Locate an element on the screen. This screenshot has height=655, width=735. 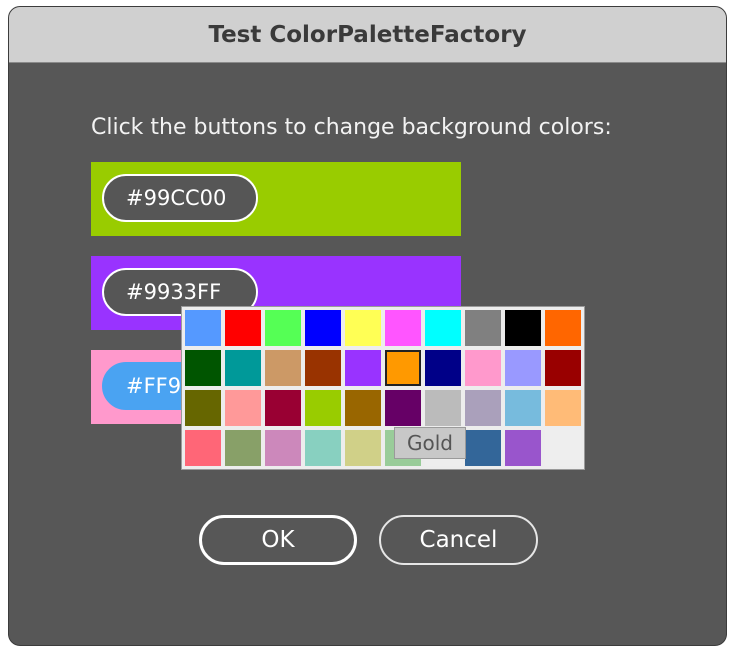
ok-button: OK is located at coordinates (278, 540).